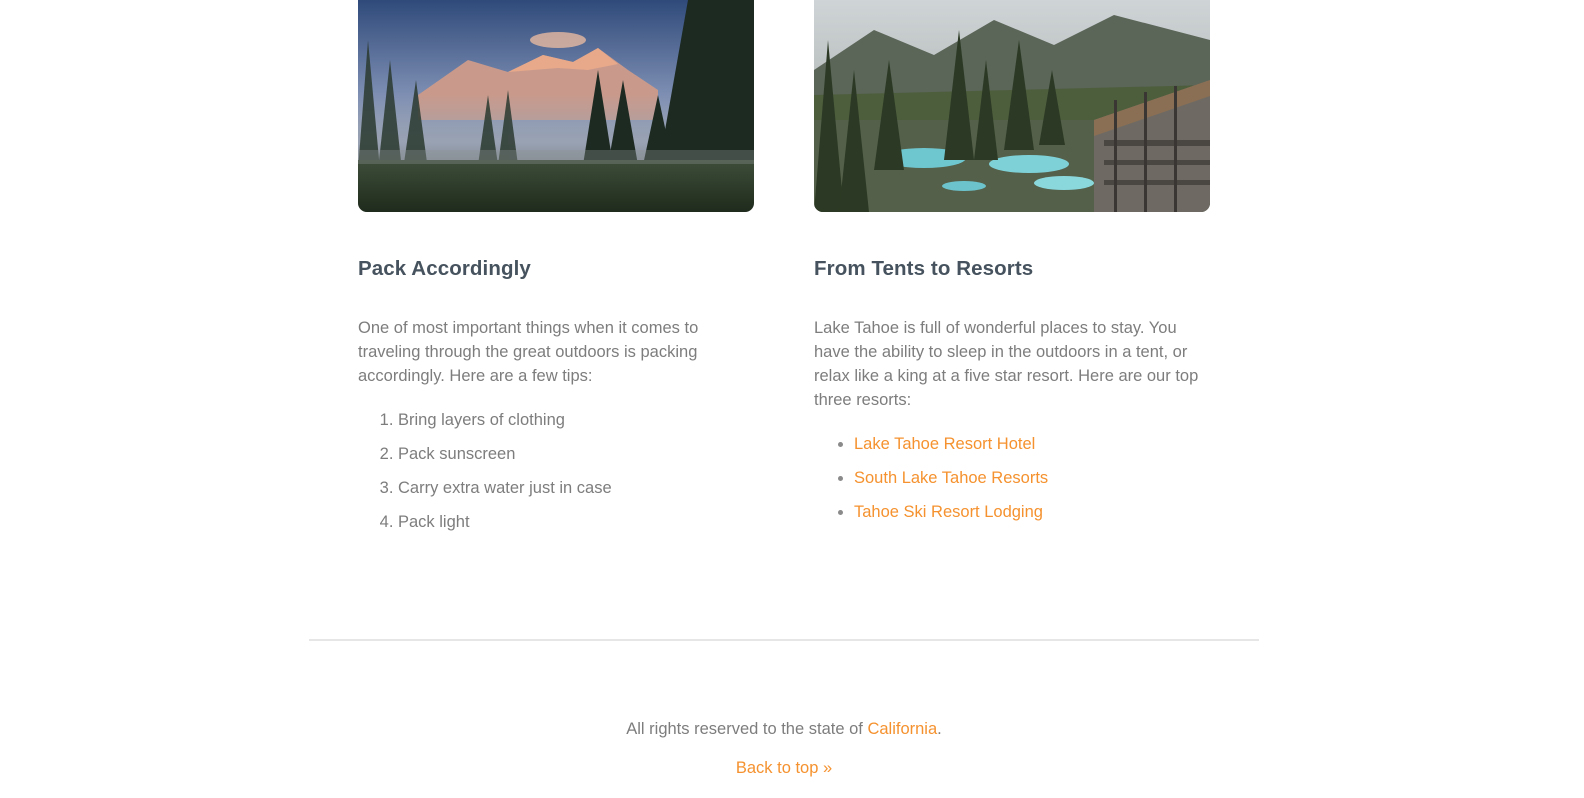 The height and width of the screenshot is (798, 1584). Describe the element at coordinates (784, 640) in the screenshot. I see `footer-divider` at that location.